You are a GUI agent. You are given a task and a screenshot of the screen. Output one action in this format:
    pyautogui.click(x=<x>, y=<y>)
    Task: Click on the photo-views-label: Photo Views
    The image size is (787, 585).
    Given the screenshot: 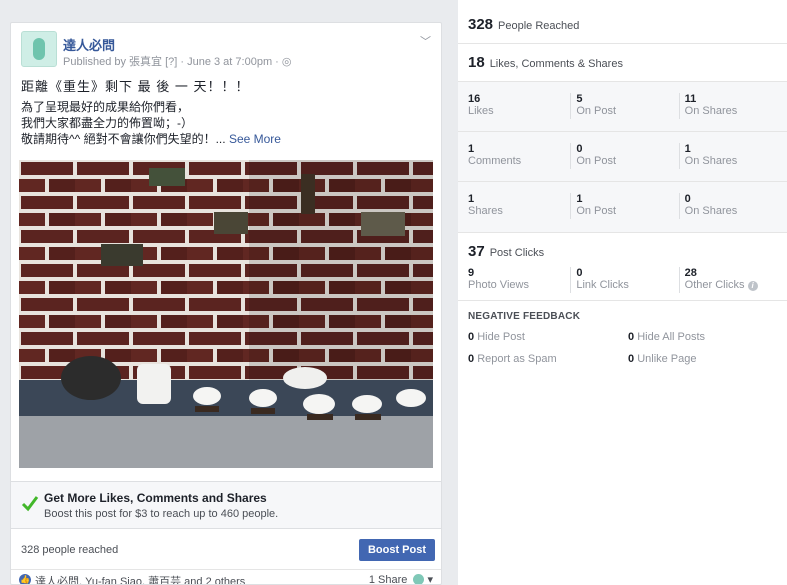 What is the action you would take?
    pyautogui.click(x=498, y=285)
    